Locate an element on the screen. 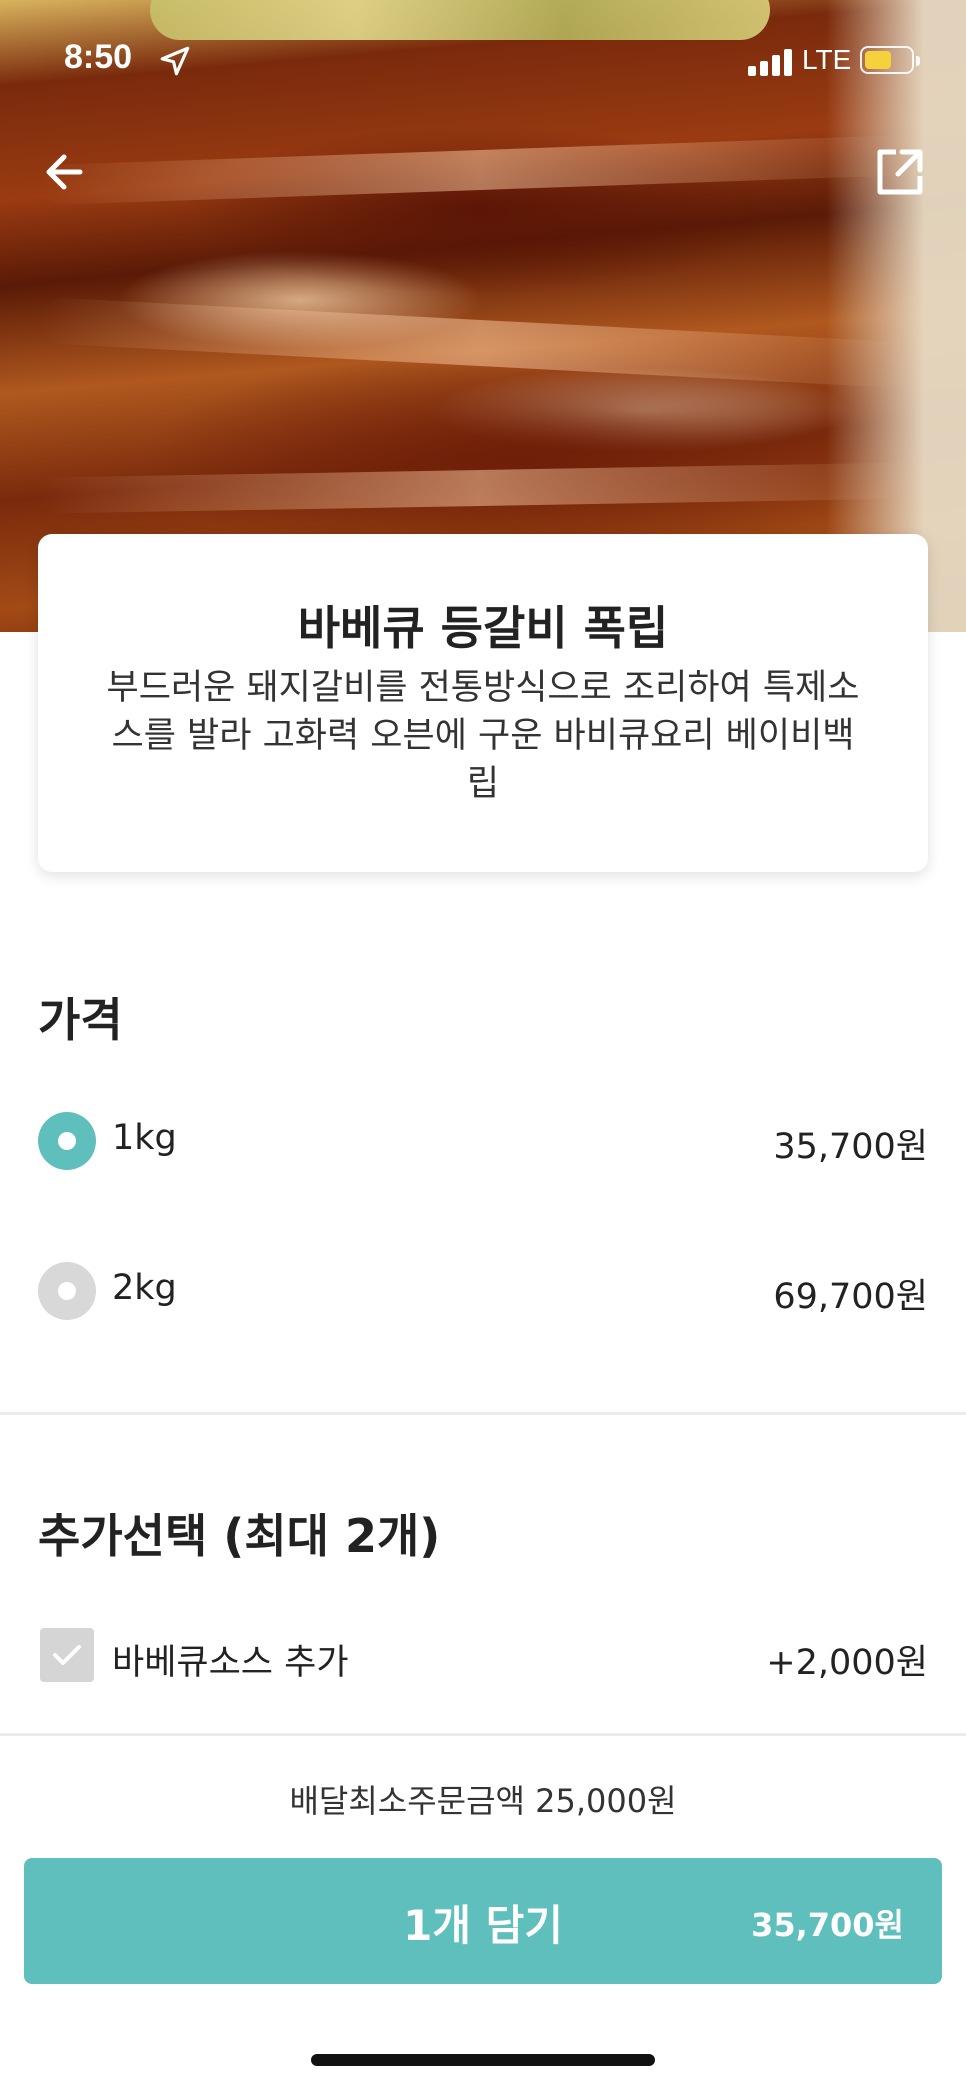  share-icon is located at coordinates (900, 172).